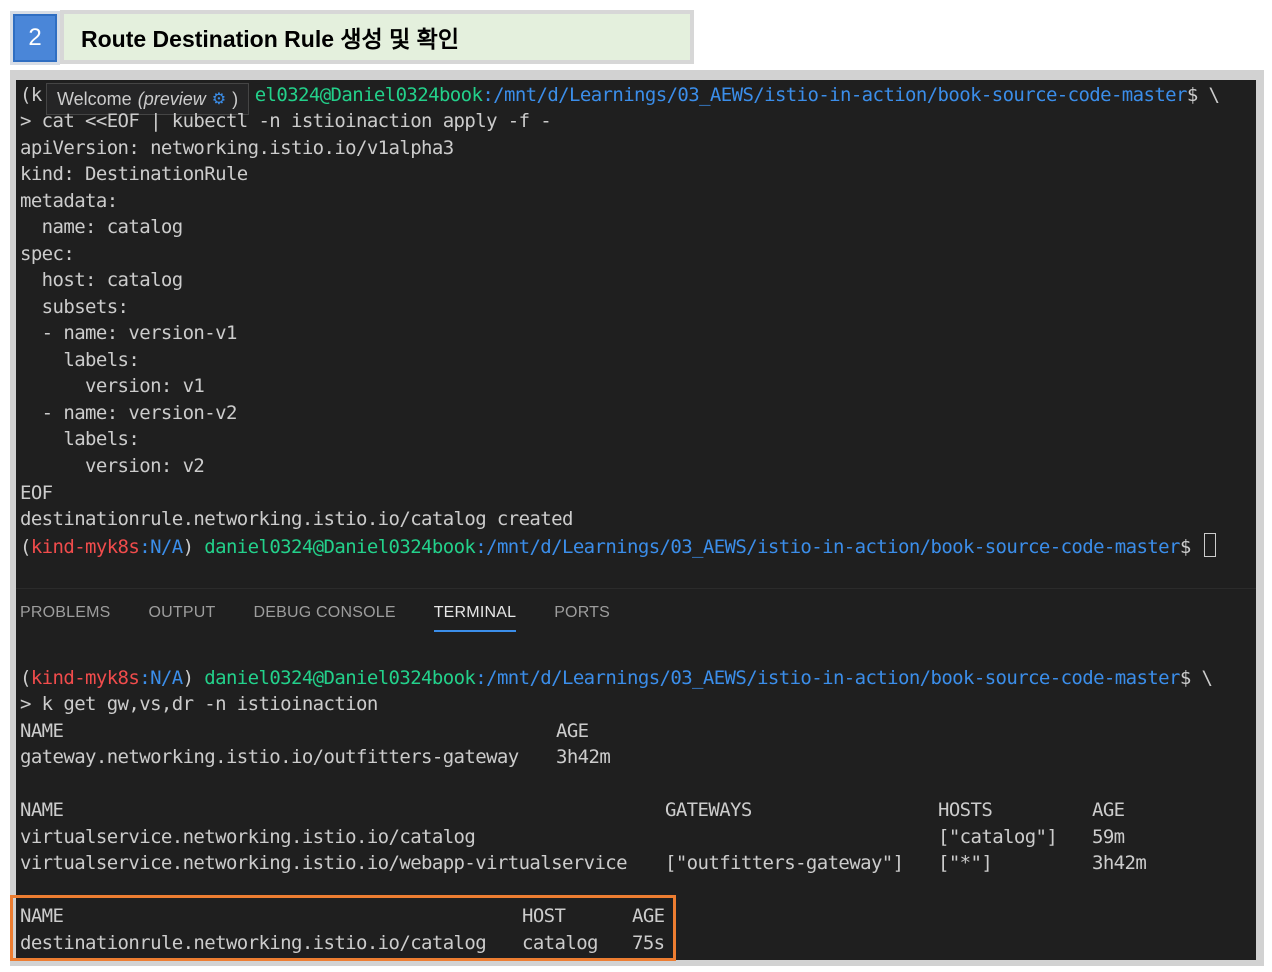 Image resolution: width=1272 pixels, height=972 pixels. What do you see at coordinates (129, 413) in the screenshot?
I see `terminal-line: - name: version-v2` at bounding box center [129, 413].